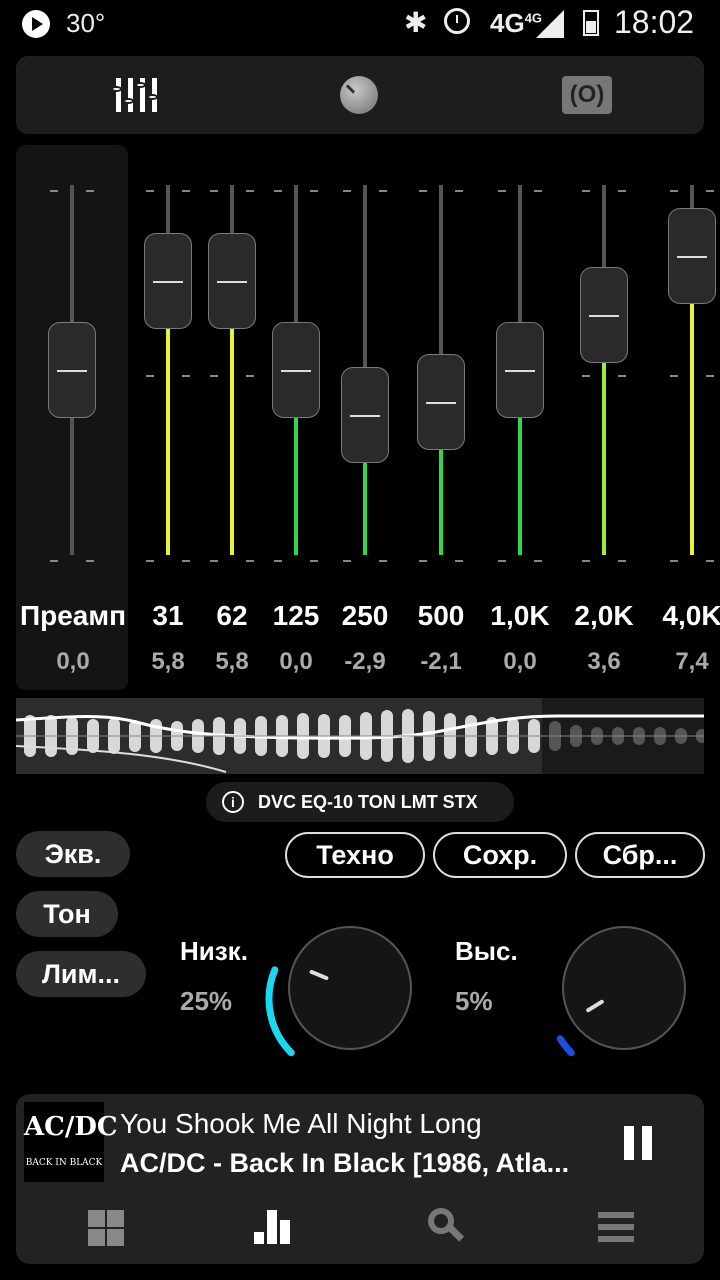  What do you see at coordinates (73, 661) in the screenshot?
I see `preamp-value: 0,0` at bounding box center [73, 661].